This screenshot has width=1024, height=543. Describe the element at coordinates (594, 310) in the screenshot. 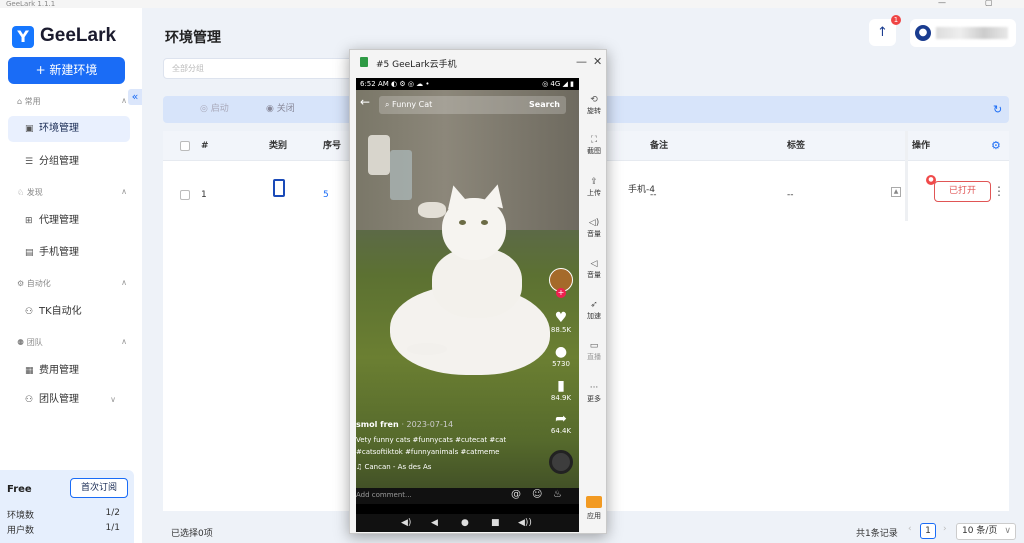

I see `speed-tool: ➶ 加速` at that location.